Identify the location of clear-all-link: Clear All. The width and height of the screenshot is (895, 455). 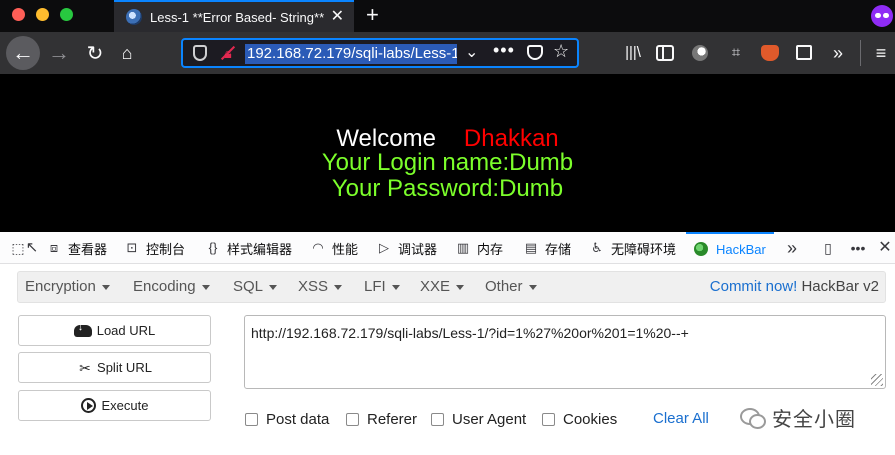
(681, 419).